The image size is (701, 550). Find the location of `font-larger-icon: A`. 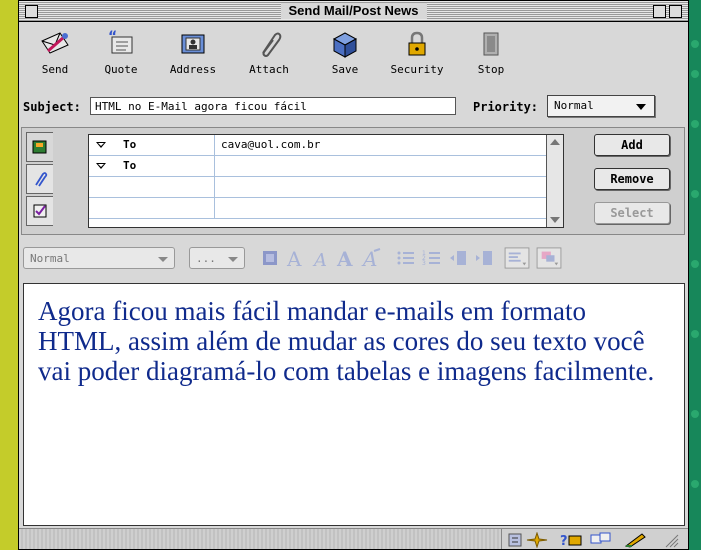

font-larger-icon: A is located at coordinates (296, 258).